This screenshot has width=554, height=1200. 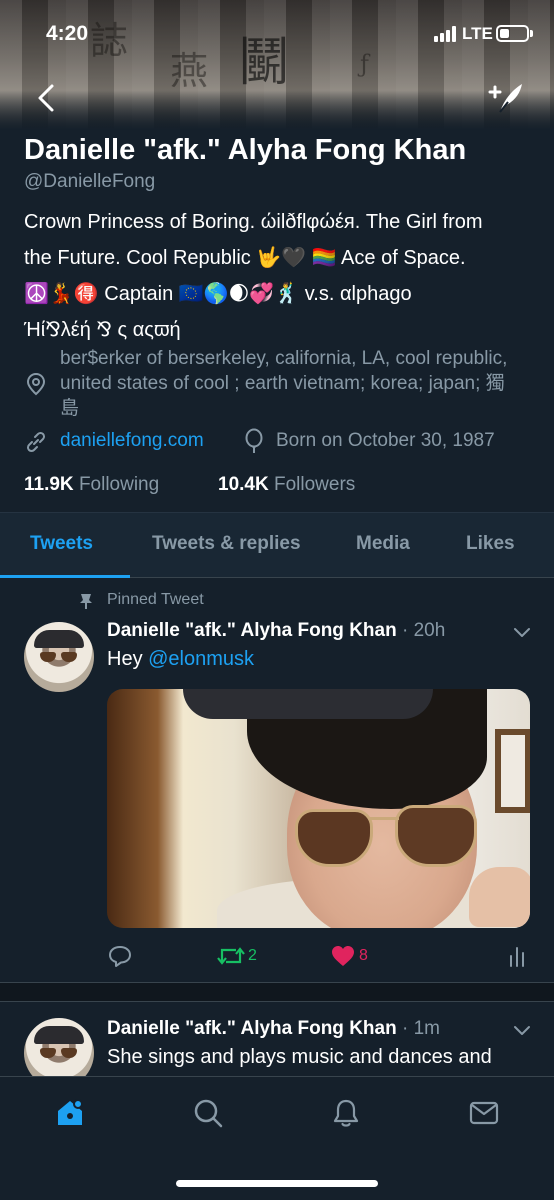 I want to click on tweet-text: Hey @elonmusk, so click(x=180, y=659).